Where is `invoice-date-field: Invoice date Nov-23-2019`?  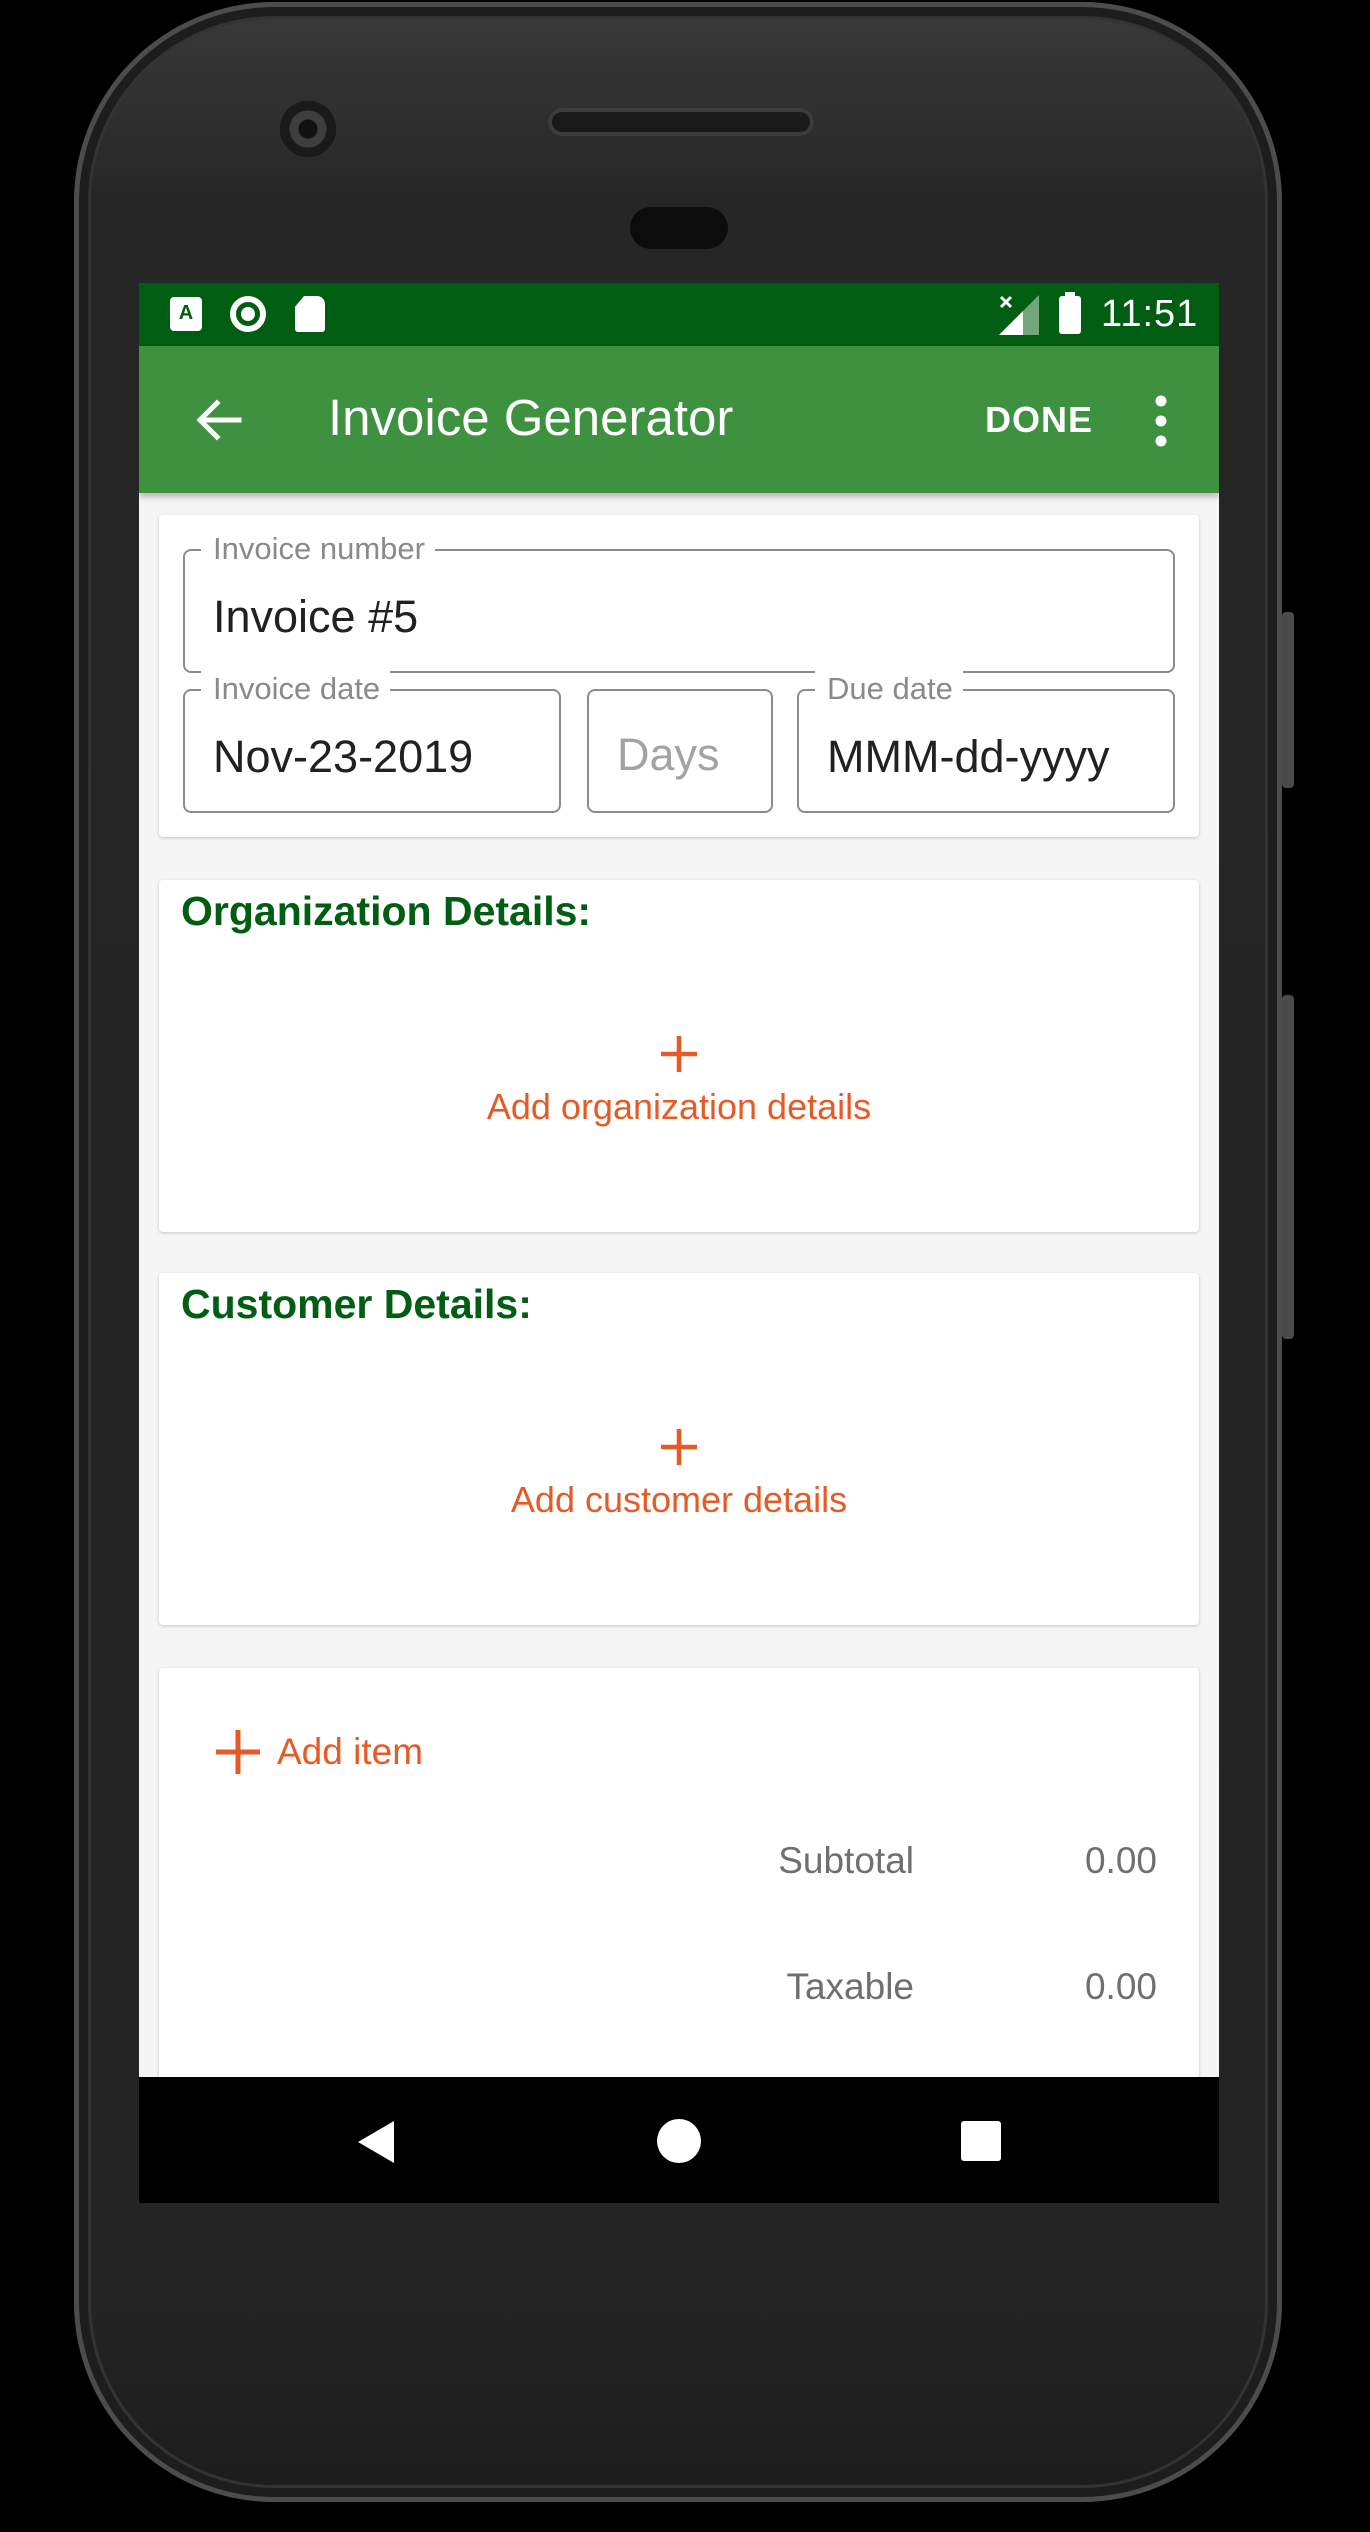
invoice-date-field: Invoice date Nov-23-2019 is located at coordinates (372, 741).